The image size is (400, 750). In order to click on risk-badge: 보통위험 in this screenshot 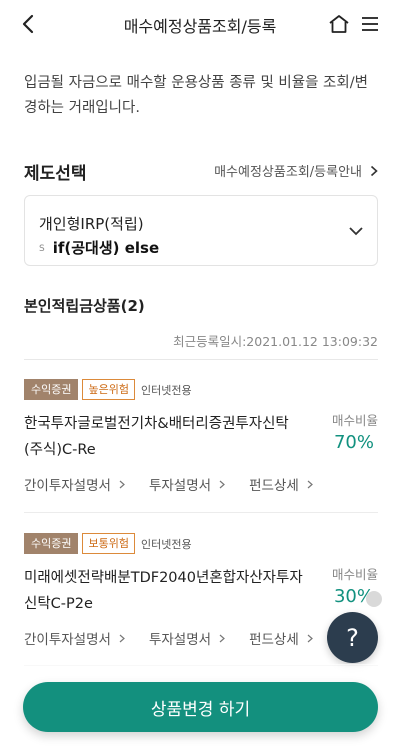, I will do `click(108, 543)`.